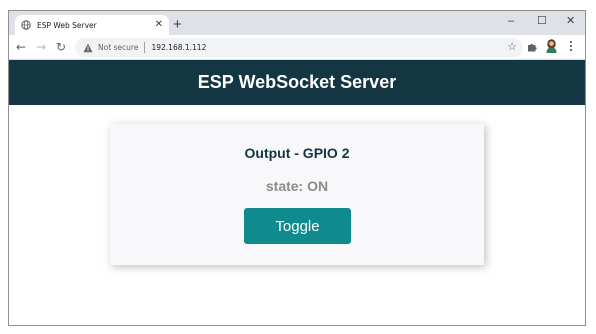  What do you see at coordinates (542, 21) in the screenshot?
I see `maximize-button: ☐` at bounding box center [542, 21].